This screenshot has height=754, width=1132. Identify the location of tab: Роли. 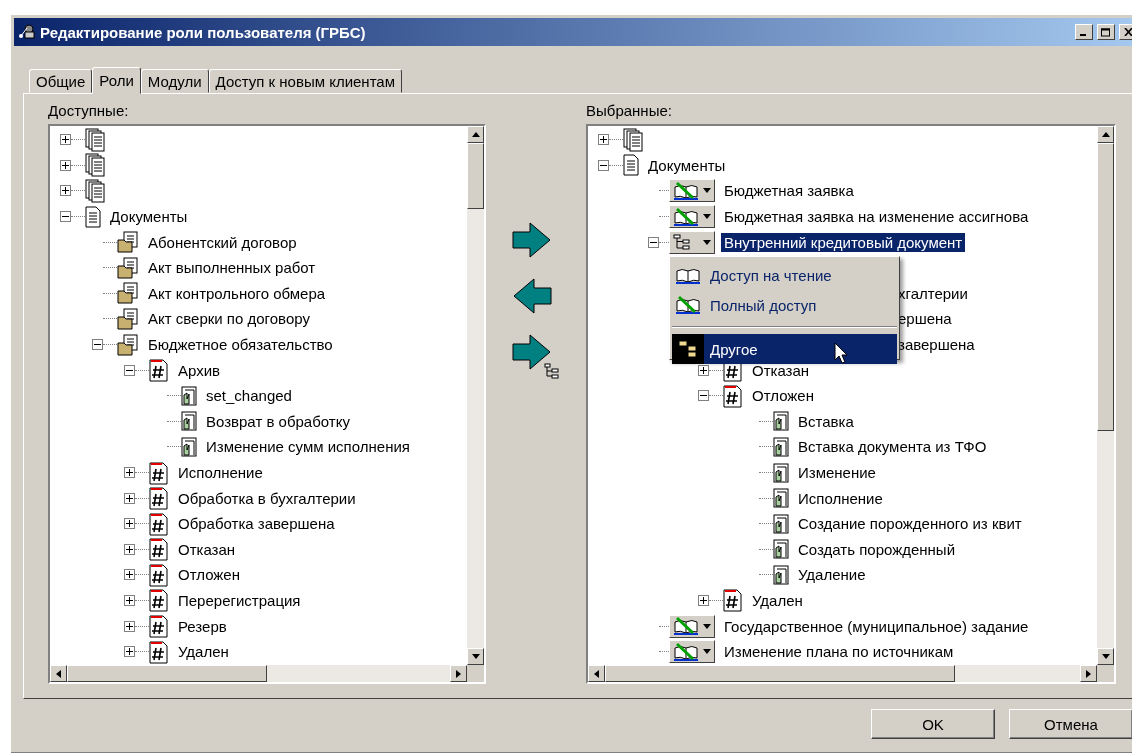
(116, 80).